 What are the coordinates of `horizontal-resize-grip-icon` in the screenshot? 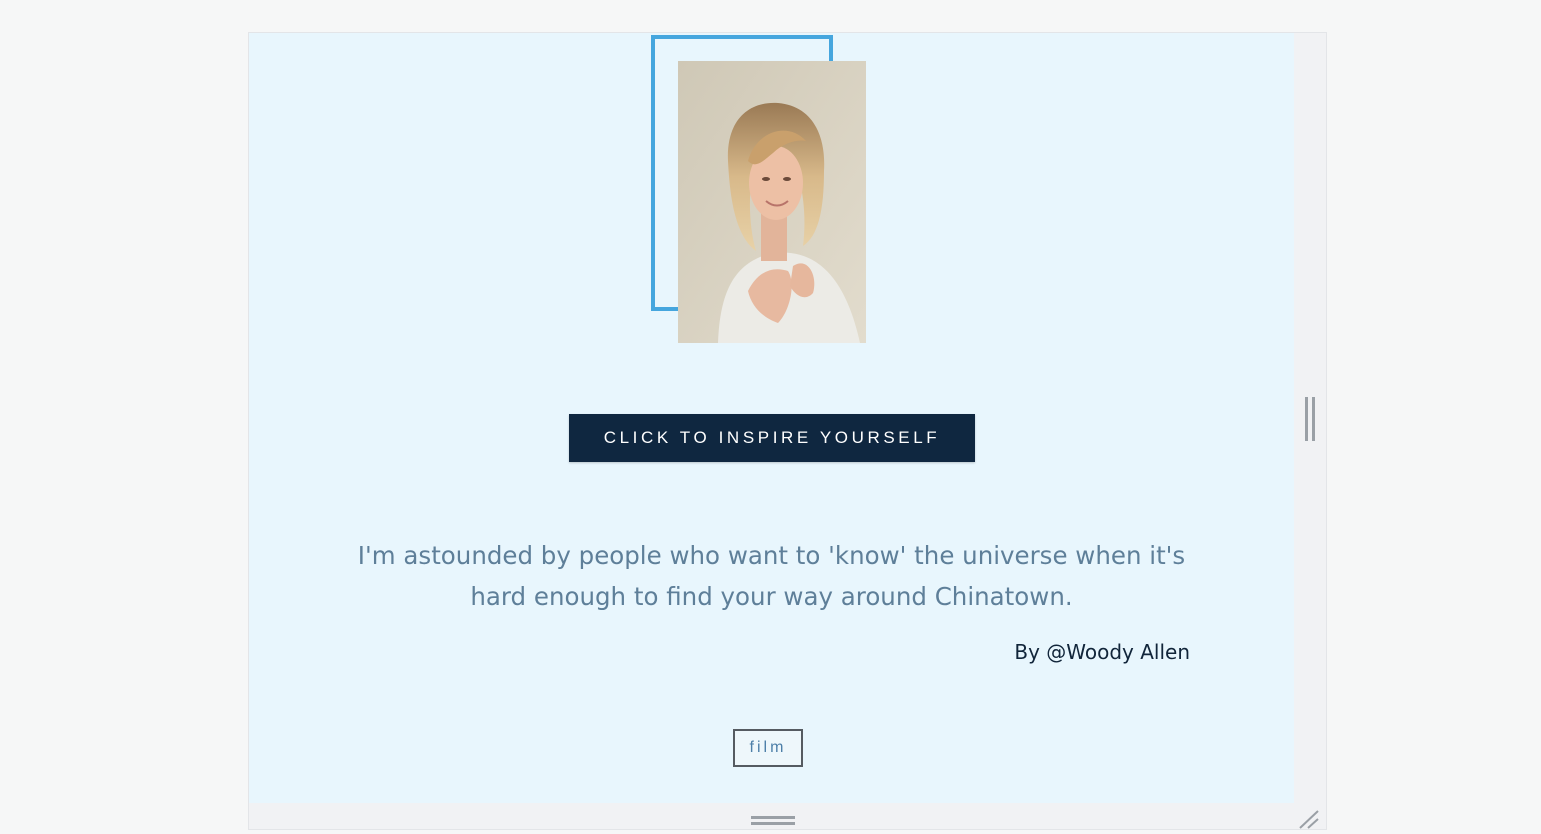 It's located at (773, 821).